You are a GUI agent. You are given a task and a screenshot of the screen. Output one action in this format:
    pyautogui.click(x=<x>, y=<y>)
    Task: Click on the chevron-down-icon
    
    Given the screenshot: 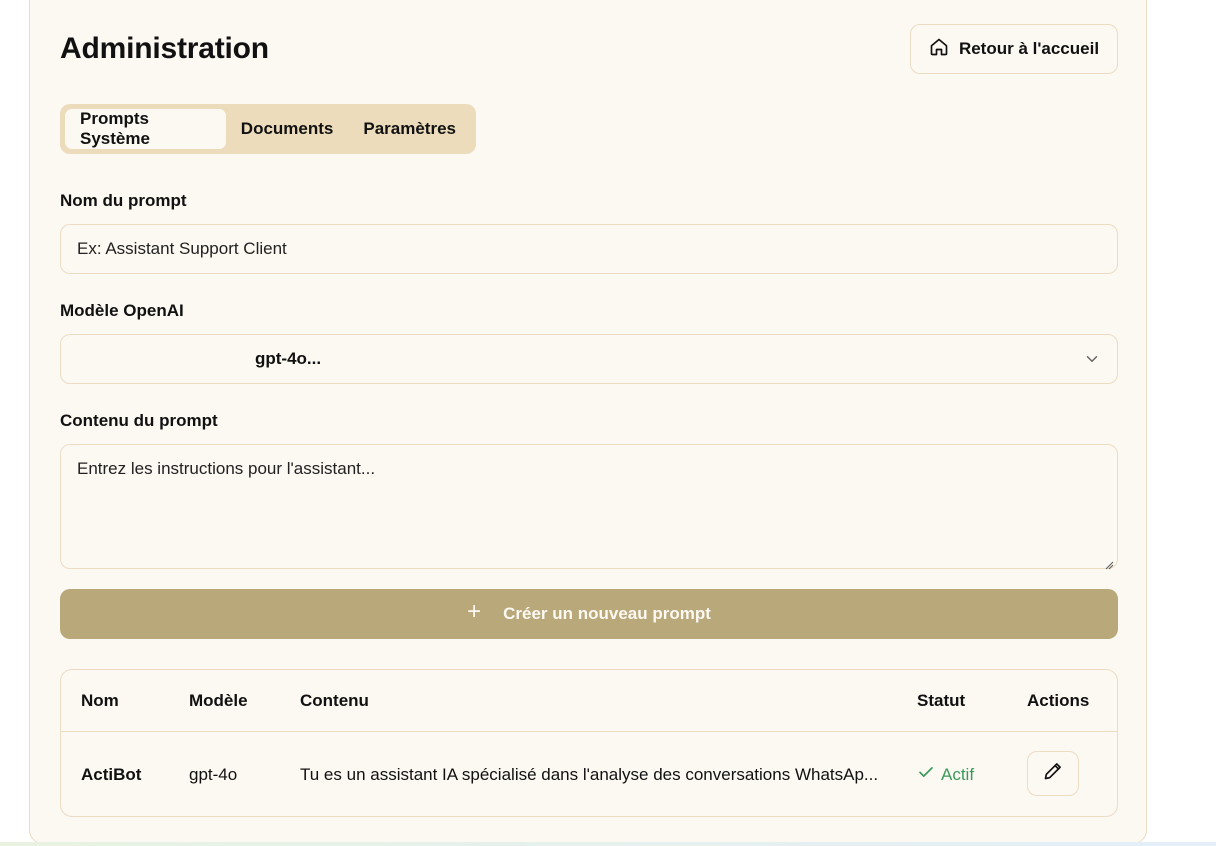 What is the action you would take?
    pyautogui.click(x=1092, y=359)
    